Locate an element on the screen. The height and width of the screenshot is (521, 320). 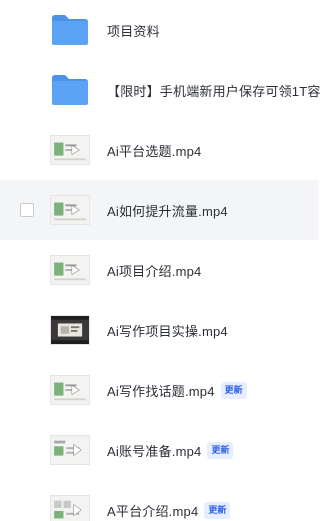
file-row-video: Ai写作找话题.mp4 更新 is located at coordinates (159, 390).